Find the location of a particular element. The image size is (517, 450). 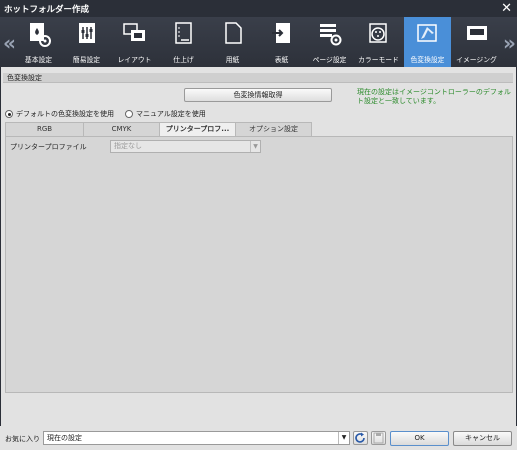

toolbar-label: 基本設定 is located at coordinates (38, 60).